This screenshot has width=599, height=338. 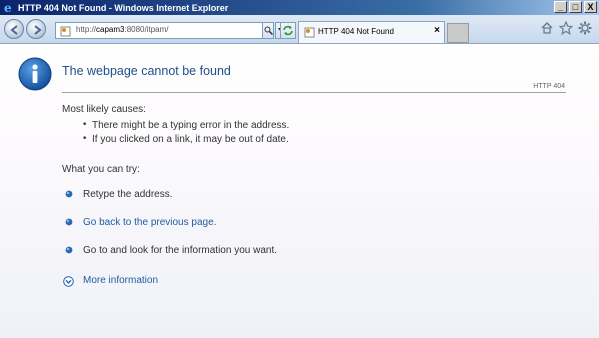 I want to click on maximize-button: □, so click(x=575, y=7).